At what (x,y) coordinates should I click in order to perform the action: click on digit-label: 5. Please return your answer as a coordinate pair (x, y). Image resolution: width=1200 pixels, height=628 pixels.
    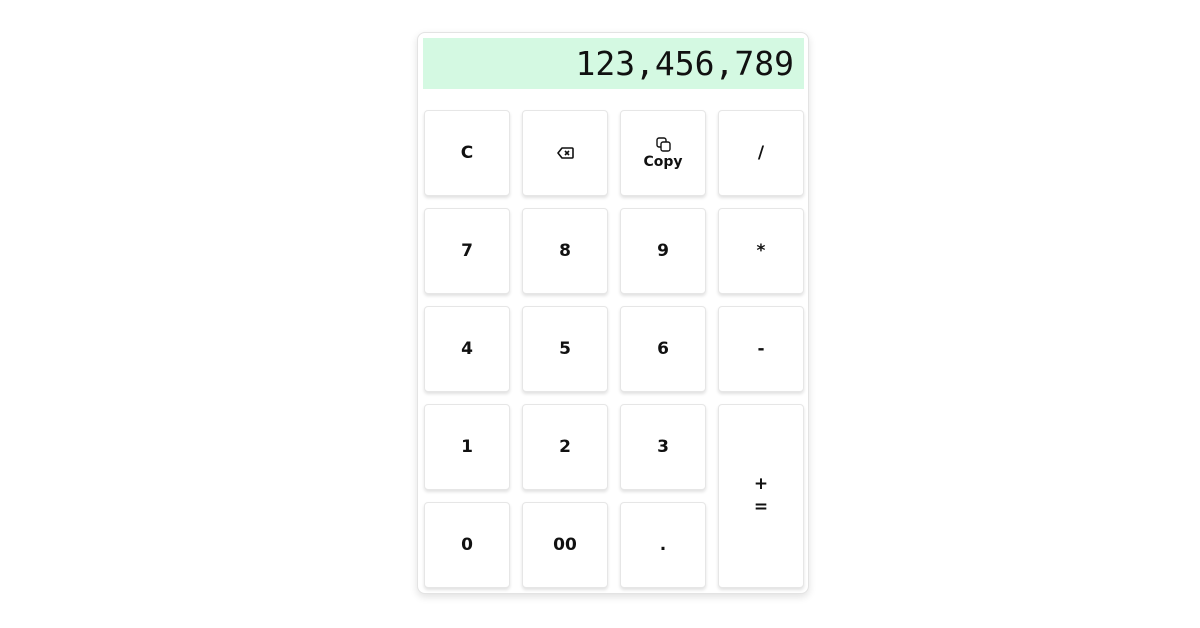
    Looking at the image, I should click on (565, 349).